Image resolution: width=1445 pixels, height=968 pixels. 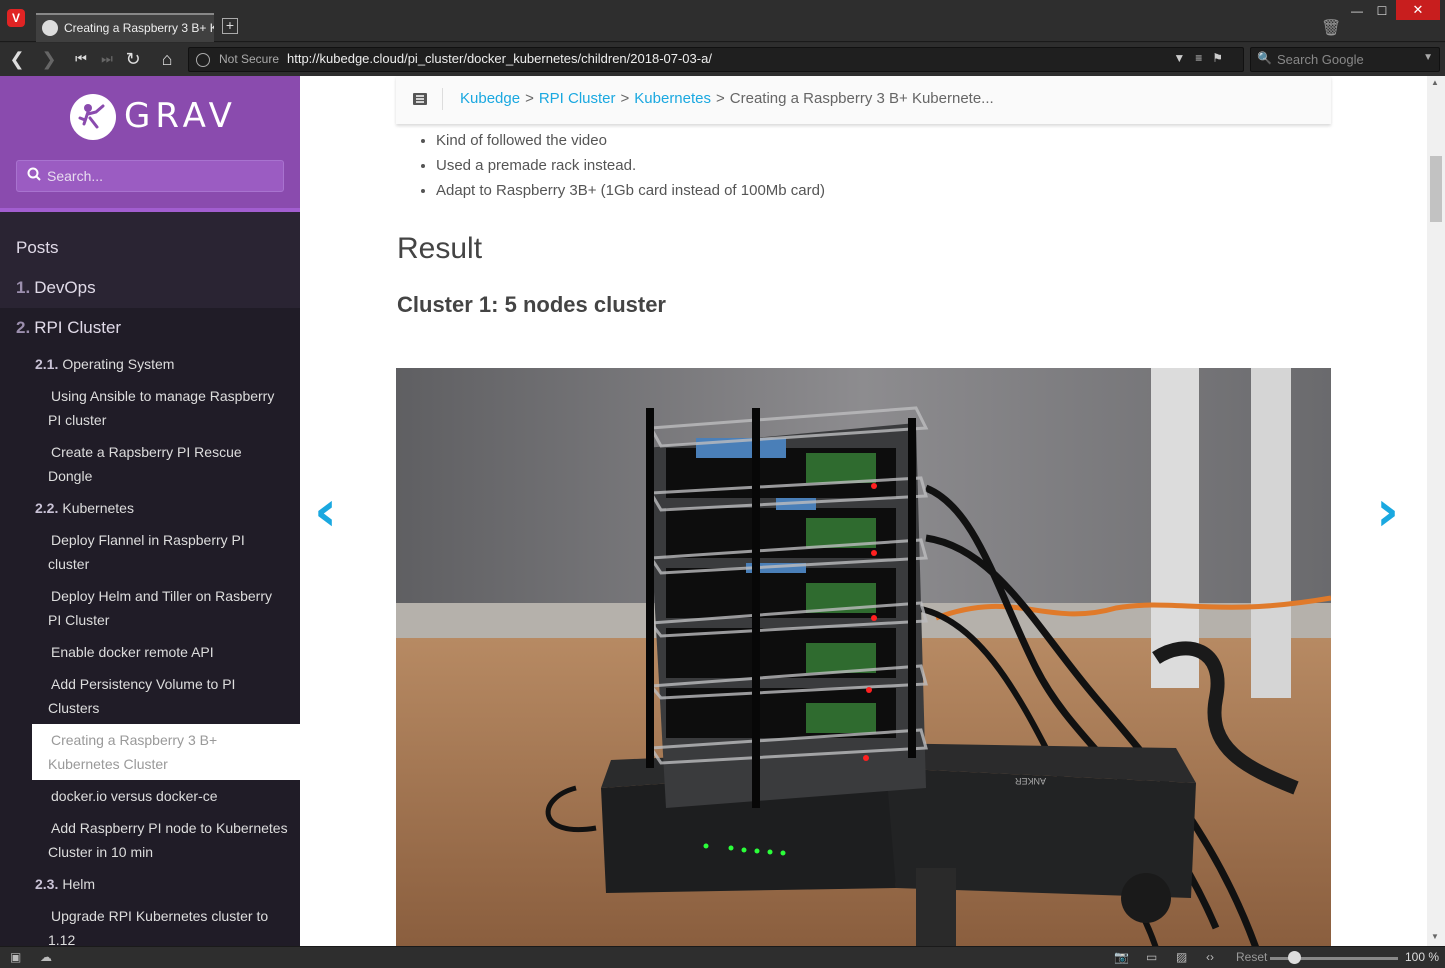 I want to click on search-engine-icon: 🔍, so click(x=1264, y=58).